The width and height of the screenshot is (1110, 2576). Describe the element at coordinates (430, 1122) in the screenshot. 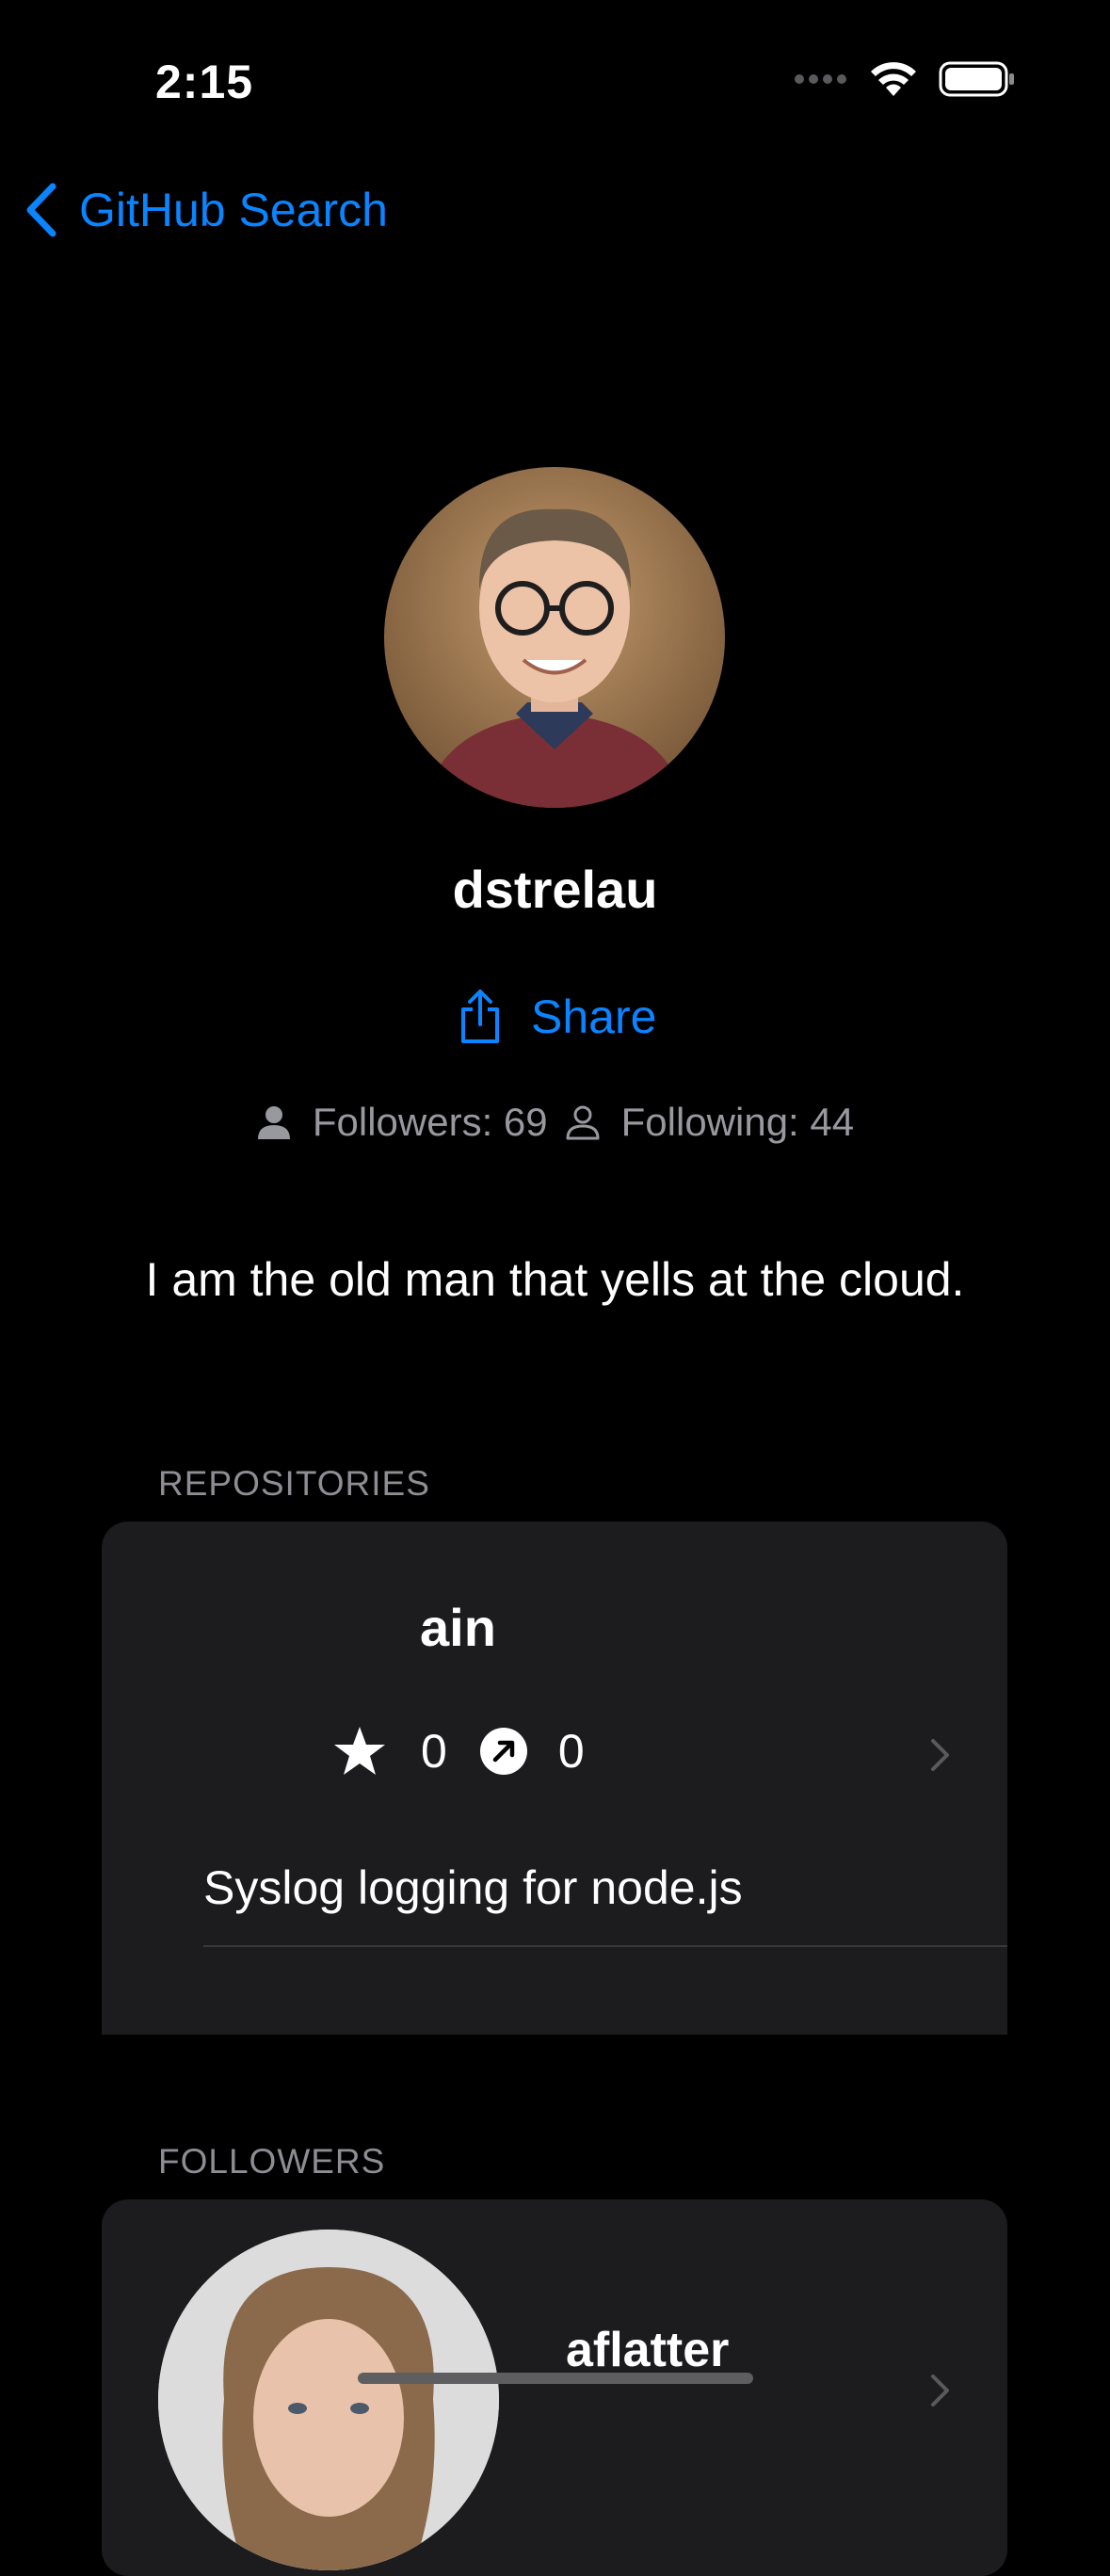

I see `followers-count: Followers: 69` at that location.